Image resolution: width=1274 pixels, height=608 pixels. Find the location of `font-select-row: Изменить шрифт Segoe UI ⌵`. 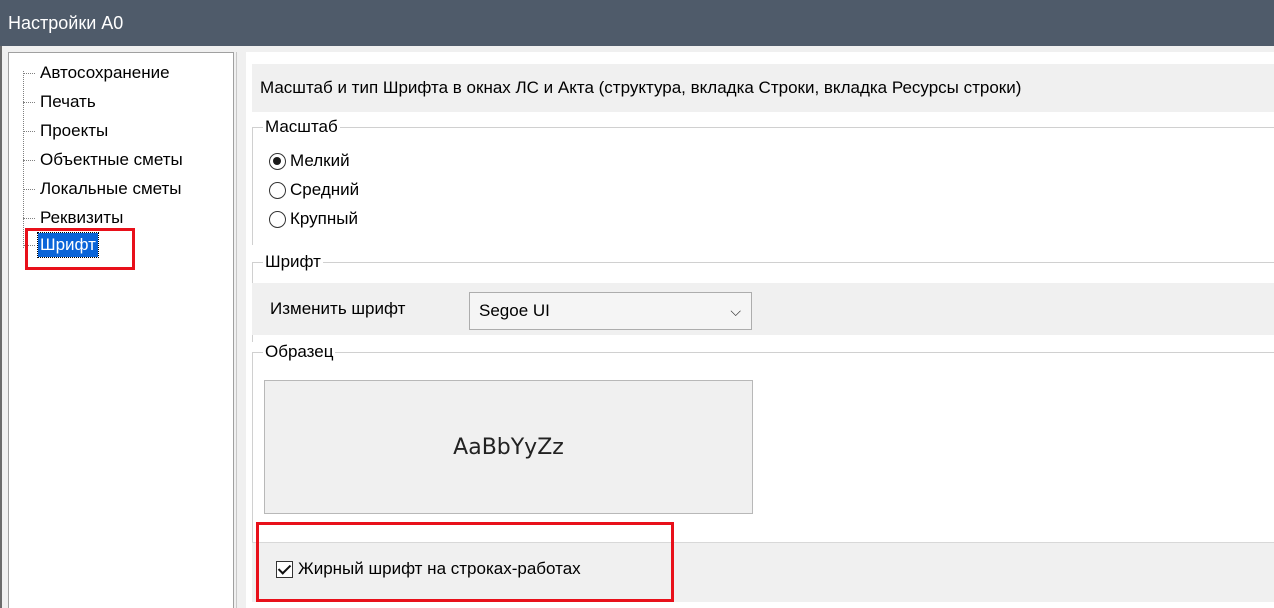

font-select-row: Изменить шрифт Segoe UI ⌵ is located at coordinates (763, 309).